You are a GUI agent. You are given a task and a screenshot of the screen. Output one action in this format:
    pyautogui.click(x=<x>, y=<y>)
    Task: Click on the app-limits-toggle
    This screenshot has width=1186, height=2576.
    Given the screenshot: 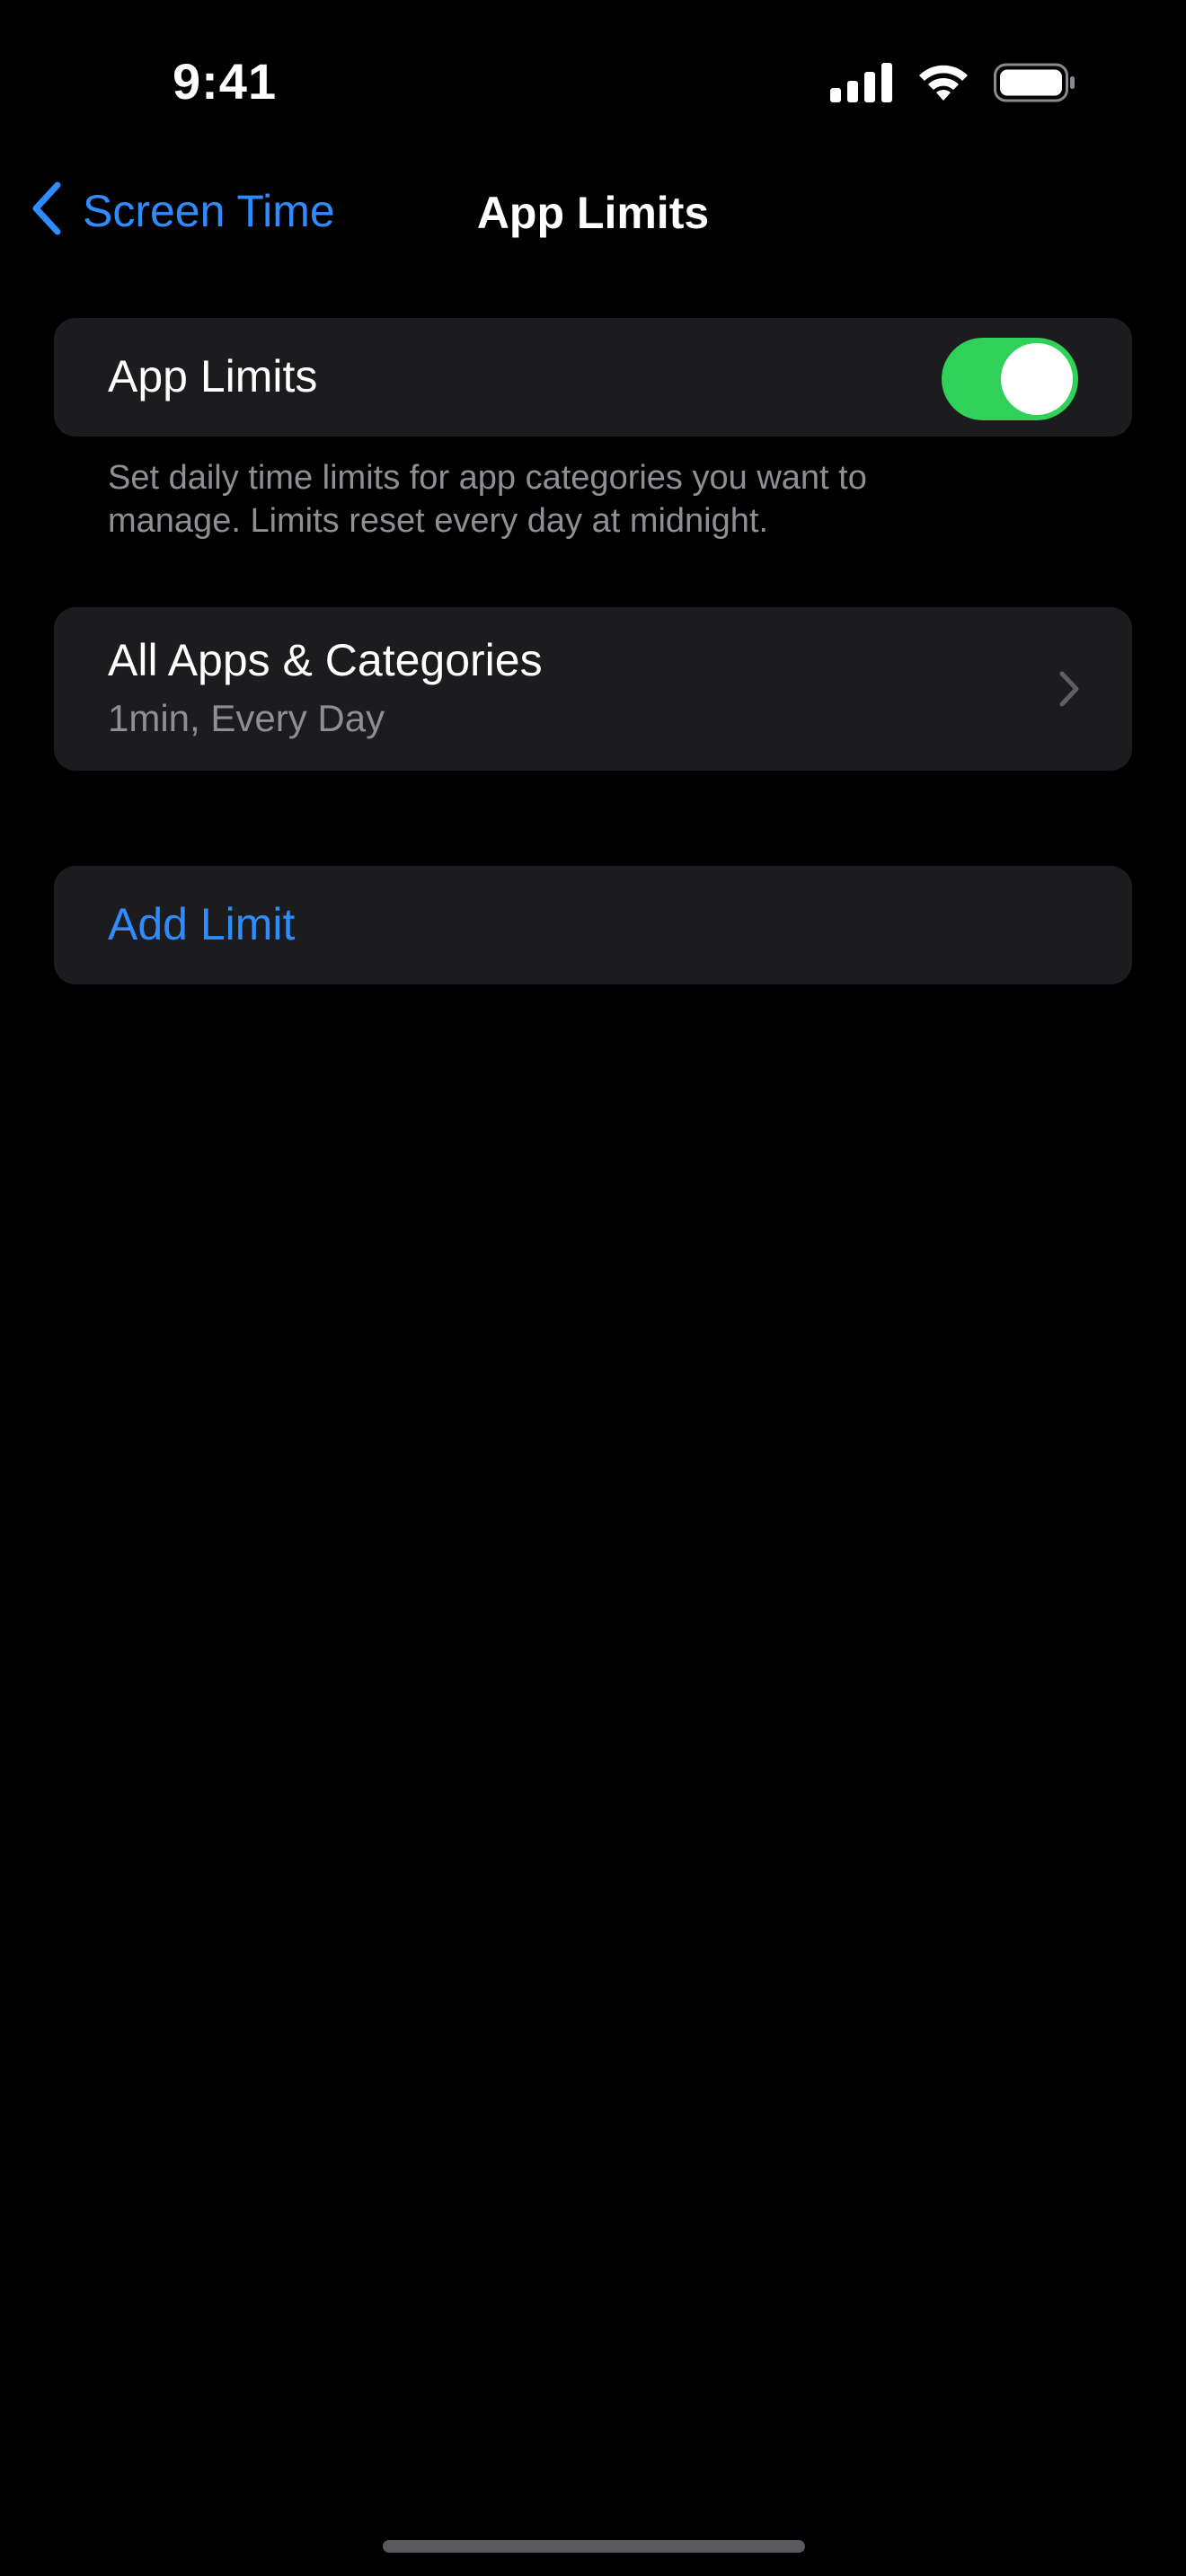 What is the action you would take?
    pyautogui.click(x=1010, y=379)
    